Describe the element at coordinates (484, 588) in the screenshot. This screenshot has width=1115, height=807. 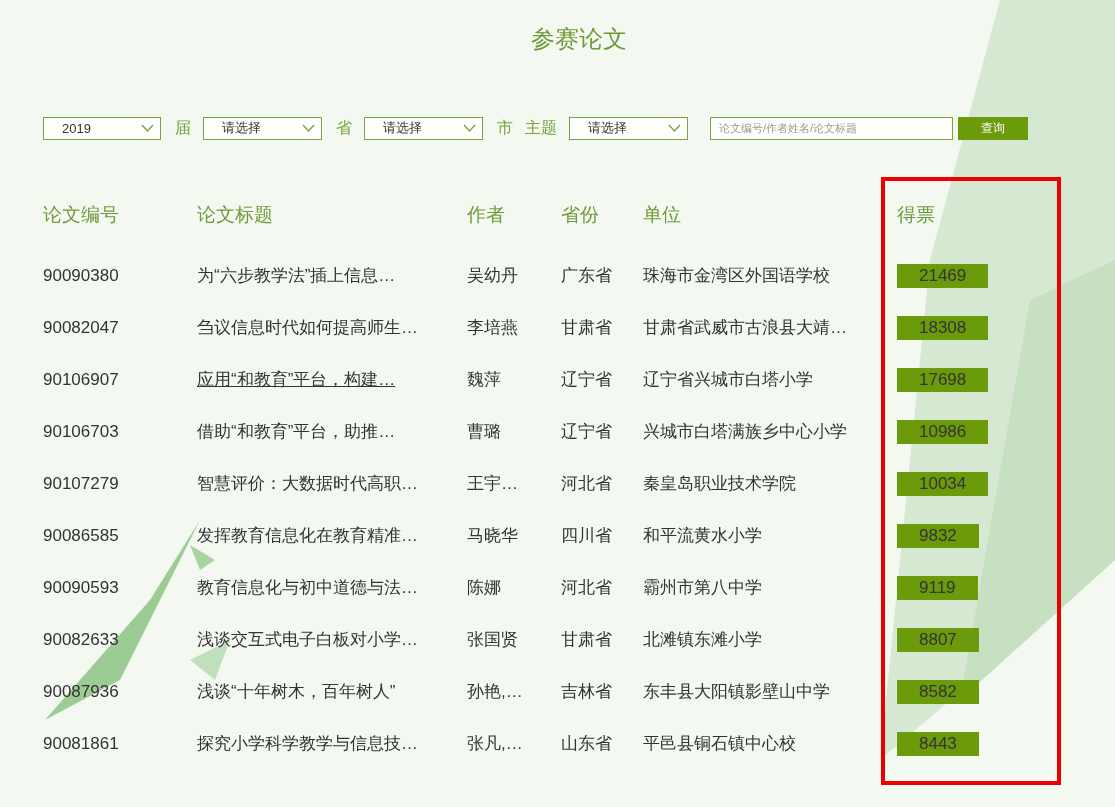
I see `table-cell-text: 陈娜` at that location.